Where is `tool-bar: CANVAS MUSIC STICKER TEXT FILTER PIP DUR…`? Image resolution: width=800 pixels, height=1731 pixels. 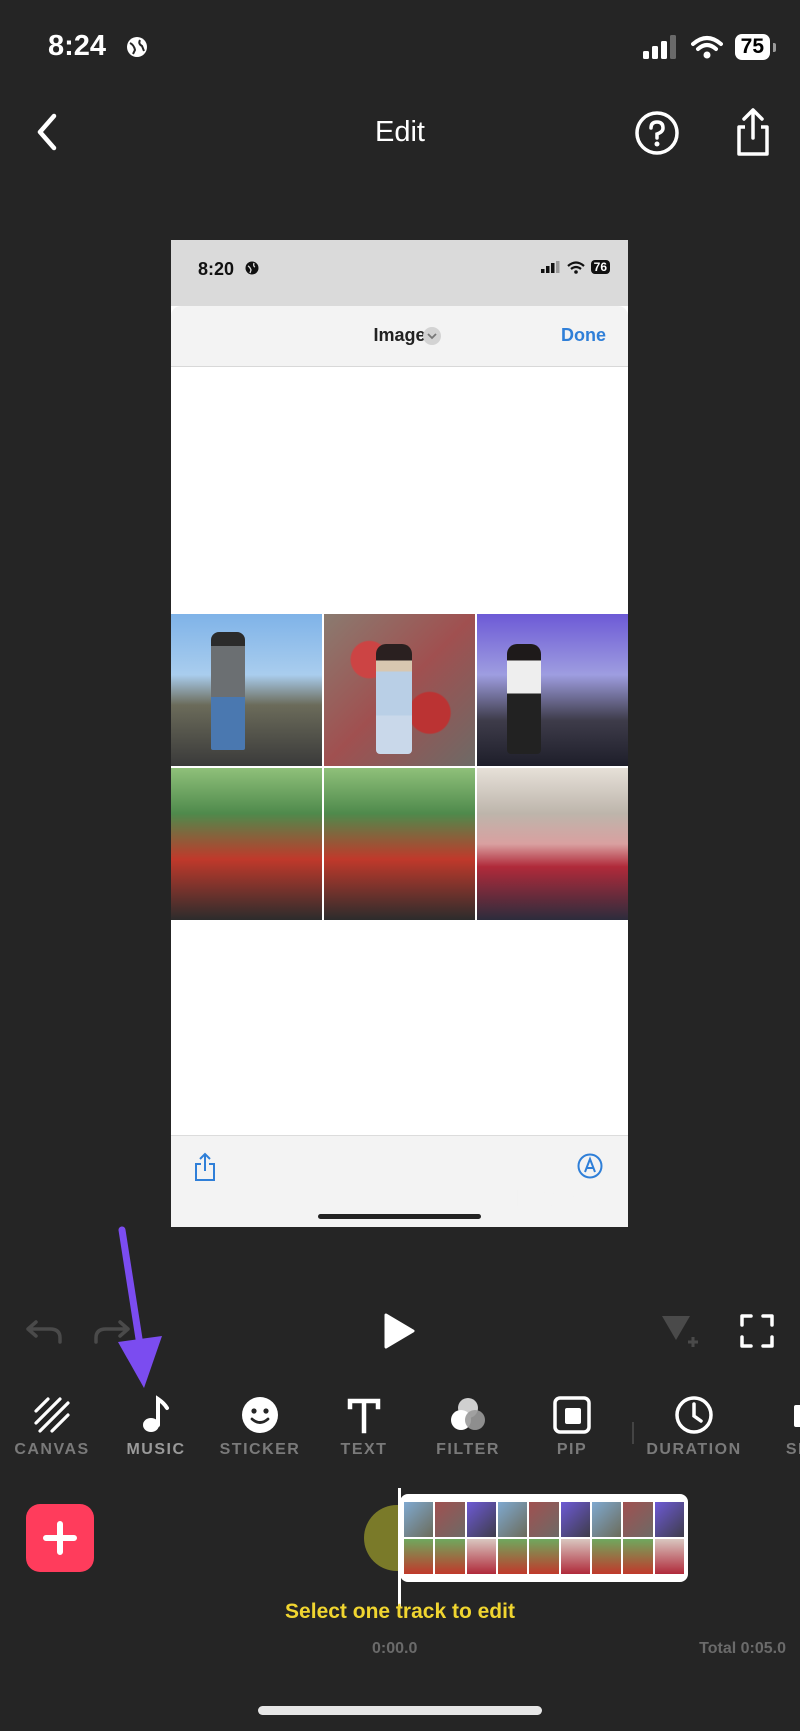
tool-bar: CANVAS MUSIC STICKER TEXT FILTER PIP DUR… is located at coordinates (400, 1427).